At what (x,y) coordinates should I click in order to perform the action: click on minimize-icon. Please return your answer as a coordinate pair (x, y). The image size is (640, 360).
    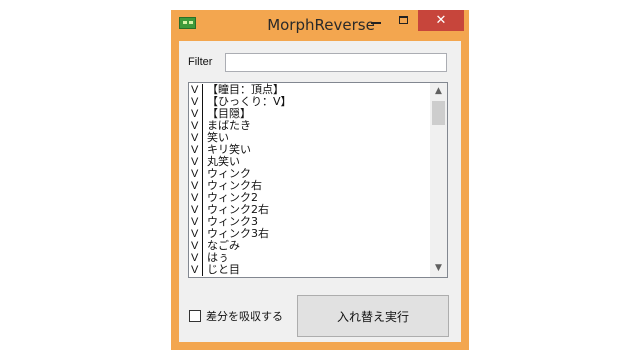
    Looking at the image, I should click on (376, 23).